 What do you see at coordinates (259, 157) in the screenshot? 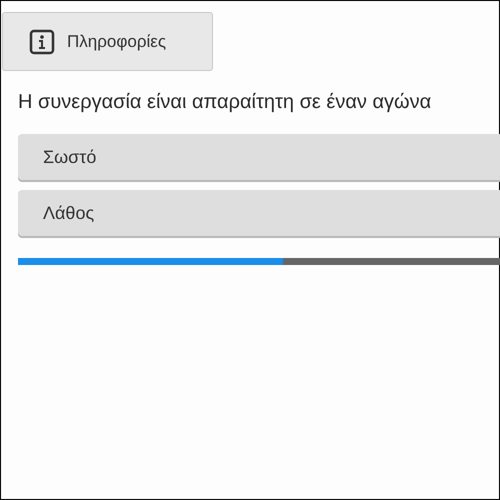
I see `answer-button: Σωστό` at bounding box center [259, 157].